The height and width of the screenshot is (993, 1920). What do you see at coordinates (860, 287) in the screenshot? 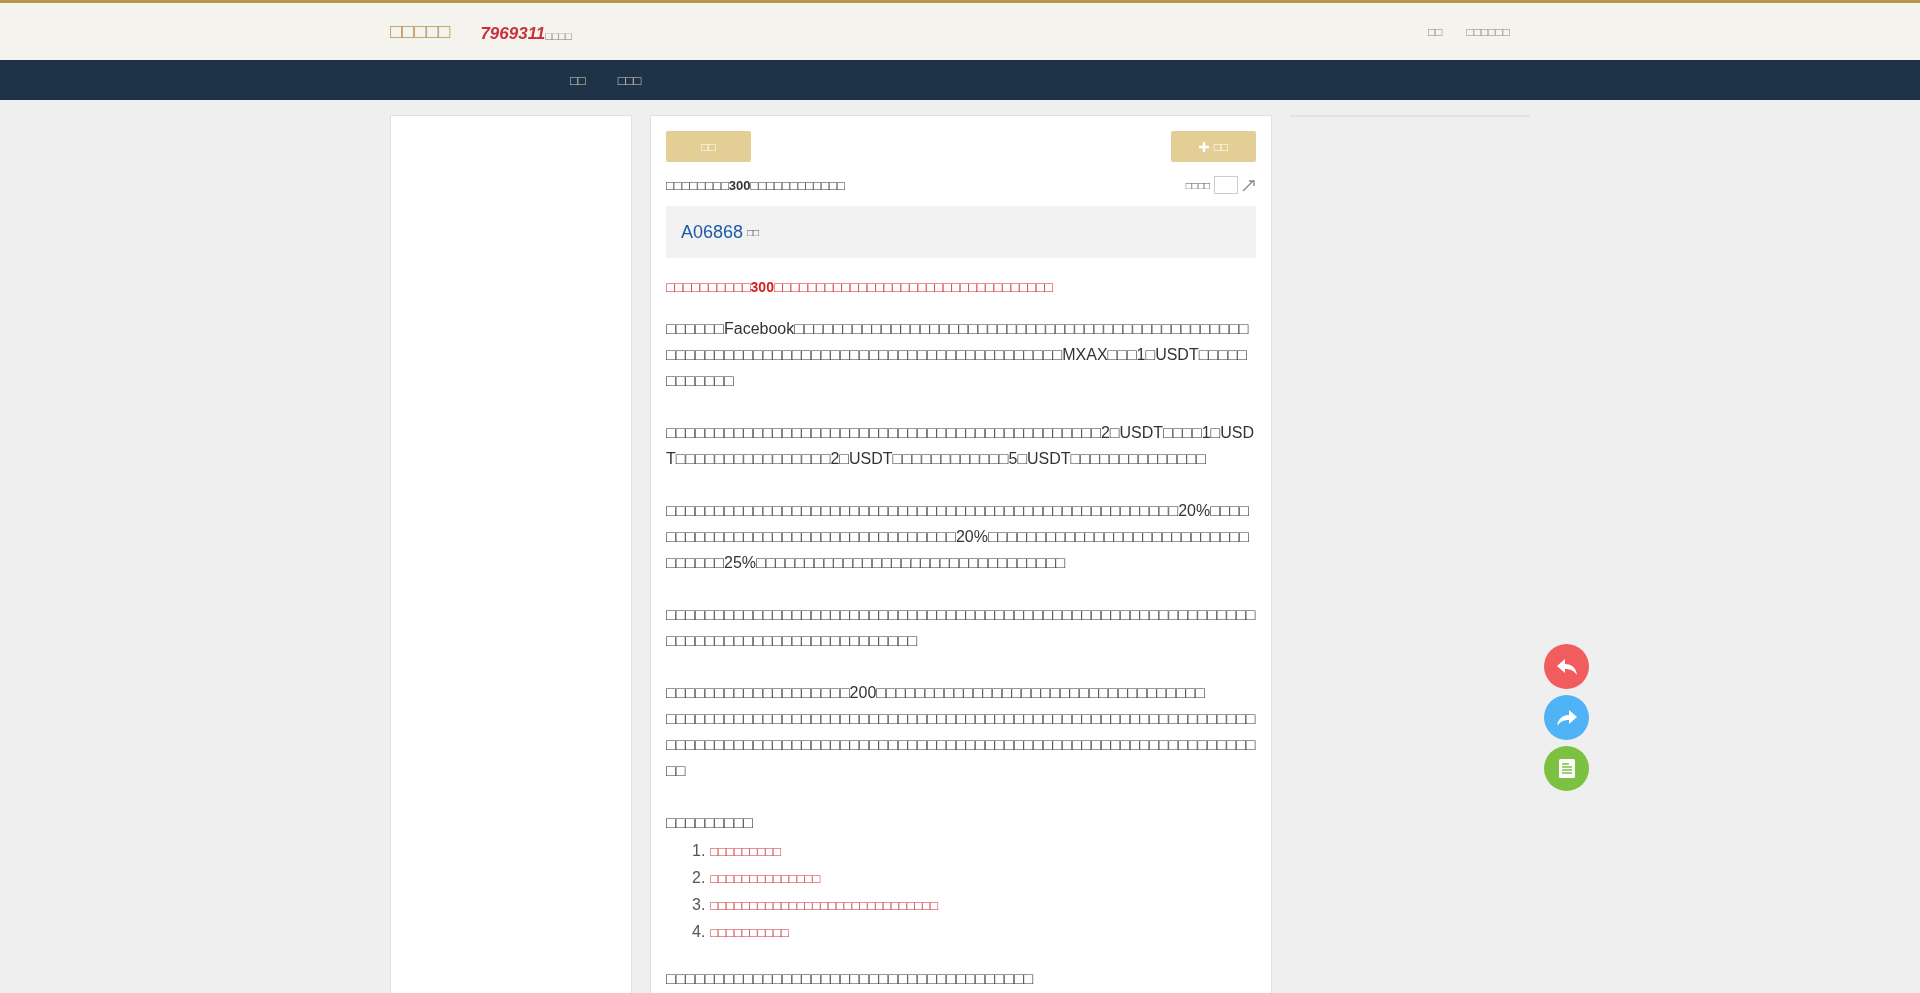
I see `article-headline: □□□□□□□□□□300□□□□□□□□□□□□□□□□□□□□□□□□□□□□□□□□□` at bounding box center [860, 287].